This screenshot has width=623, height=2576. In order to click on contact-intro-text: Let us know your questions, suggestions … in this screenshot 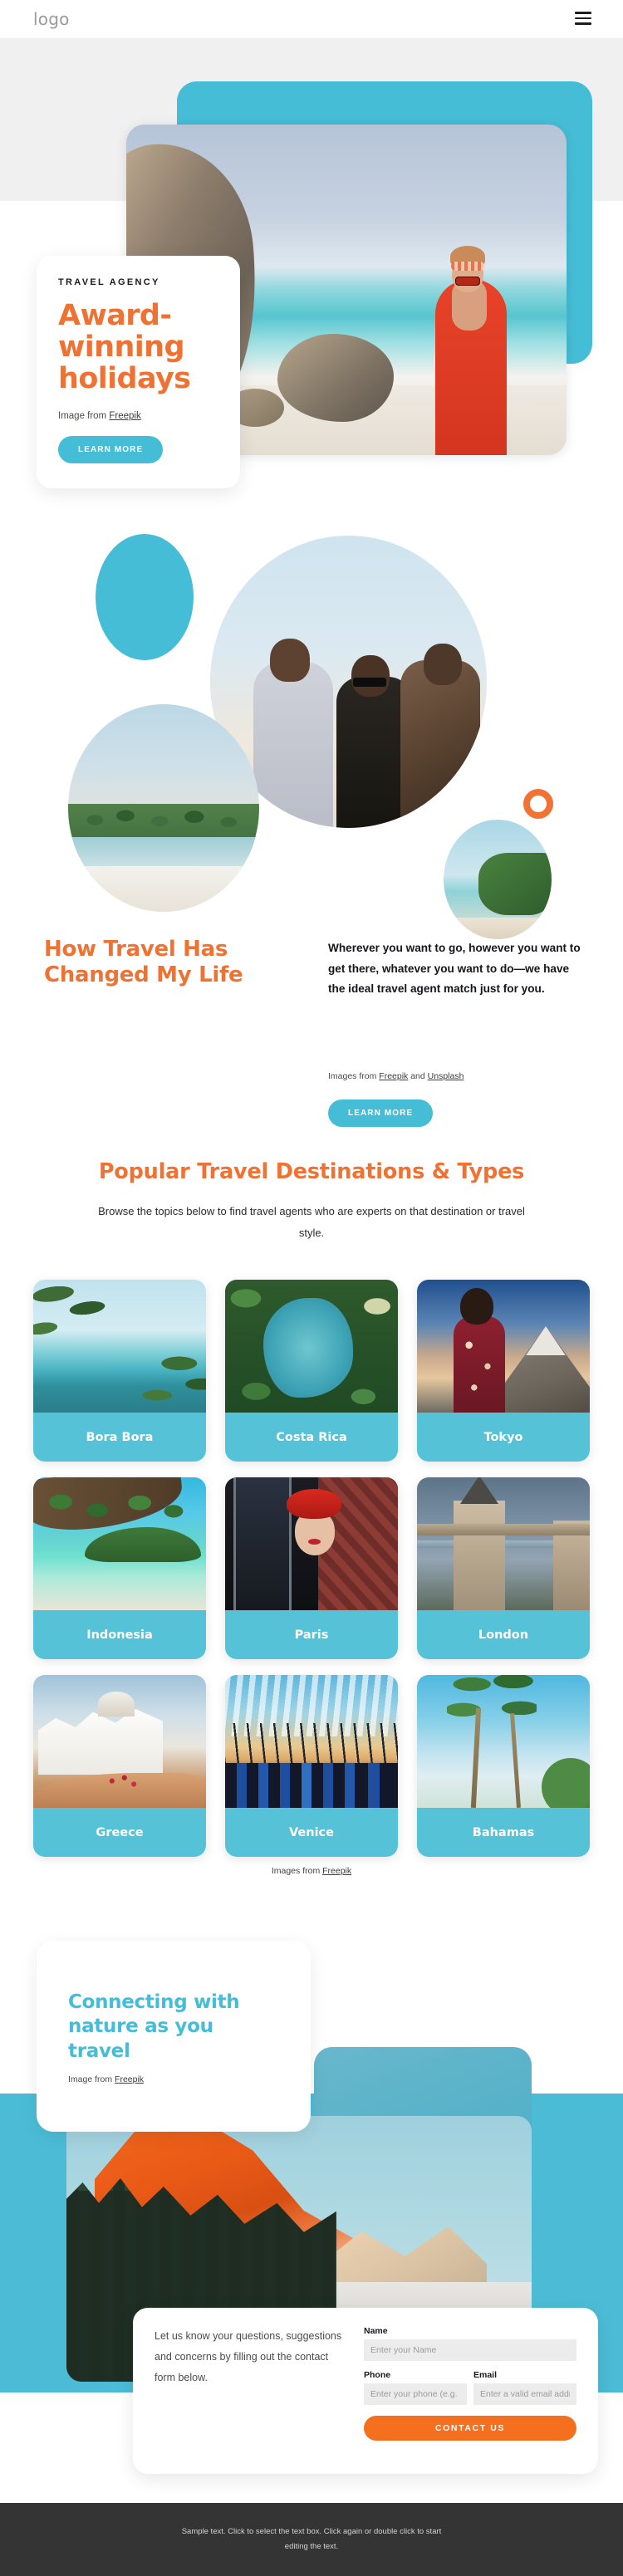, I will do `click(248, 2356)`.